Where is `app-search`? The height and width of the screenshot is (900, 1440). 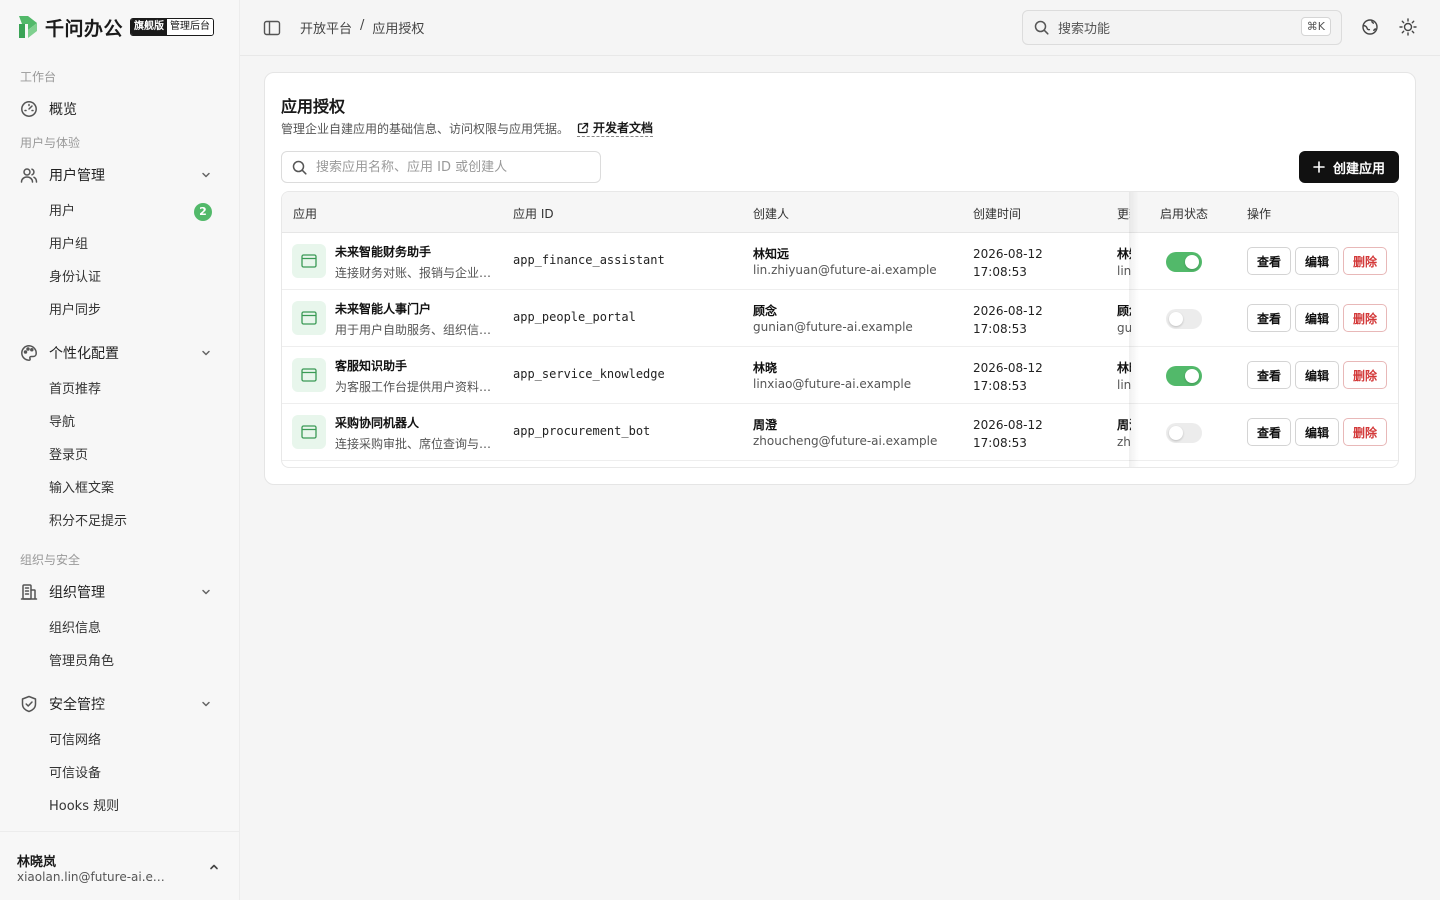 app-search is located at coordinates (441, 167).